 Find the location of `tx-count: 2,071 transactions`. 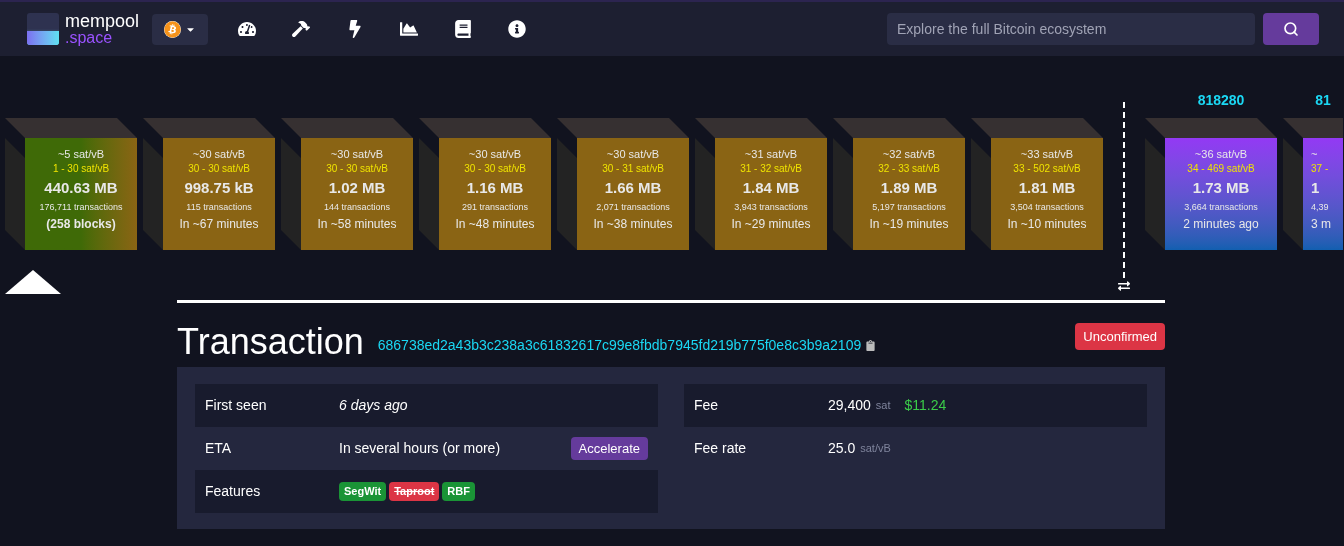

tx-count: 2,071 transactions is located at coordinates (633, 207).